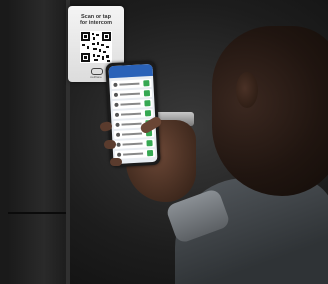 The width and height of the screenshot is (328, 284). I want to click on person-ear, so click(247, 90).